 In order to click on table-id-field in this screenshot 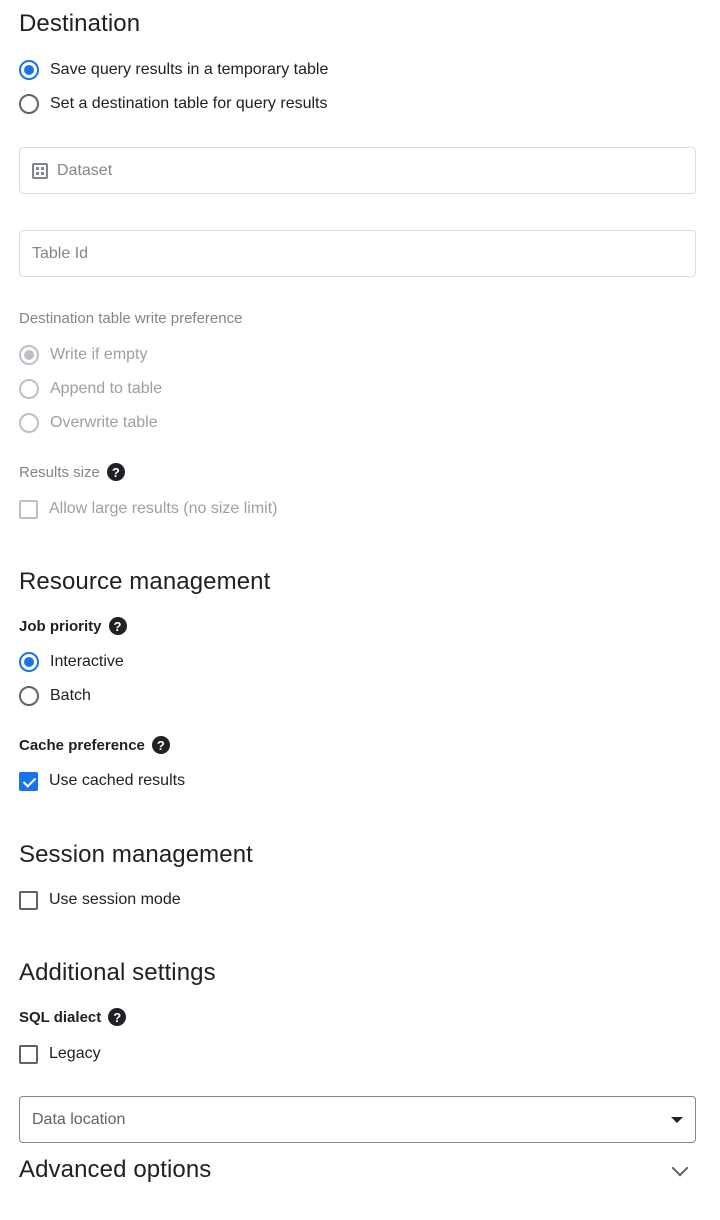, I will do `click(357, 253)`.